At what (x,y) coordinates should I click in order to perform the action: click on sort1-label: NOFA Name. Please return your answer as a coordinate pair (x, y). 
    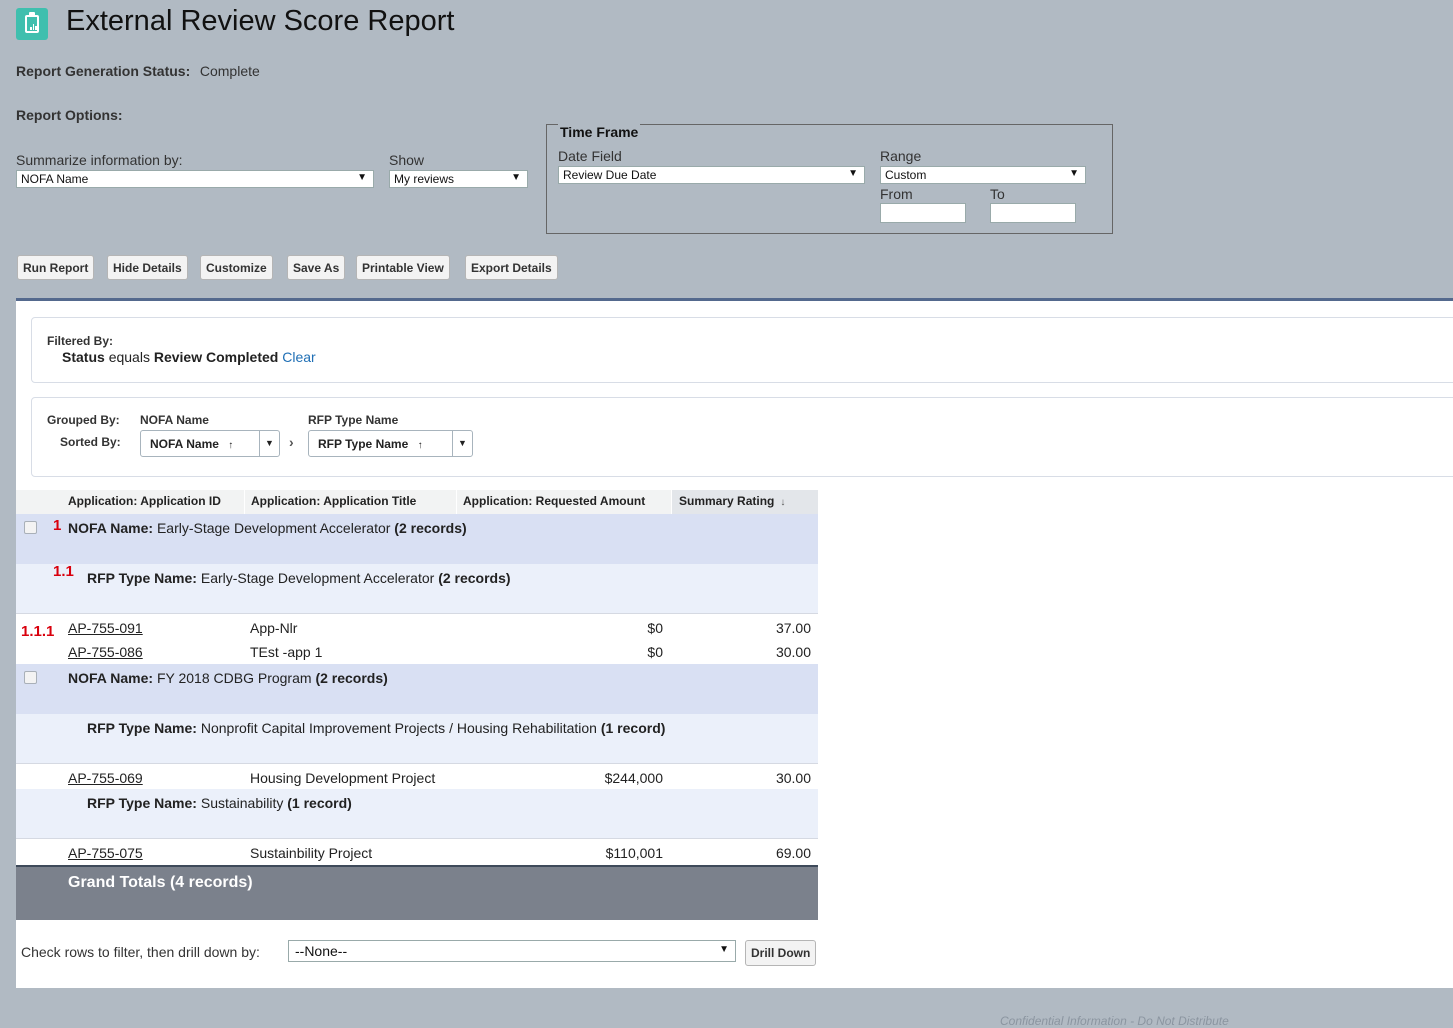
    Looking at the image, I should click on (184, 444).